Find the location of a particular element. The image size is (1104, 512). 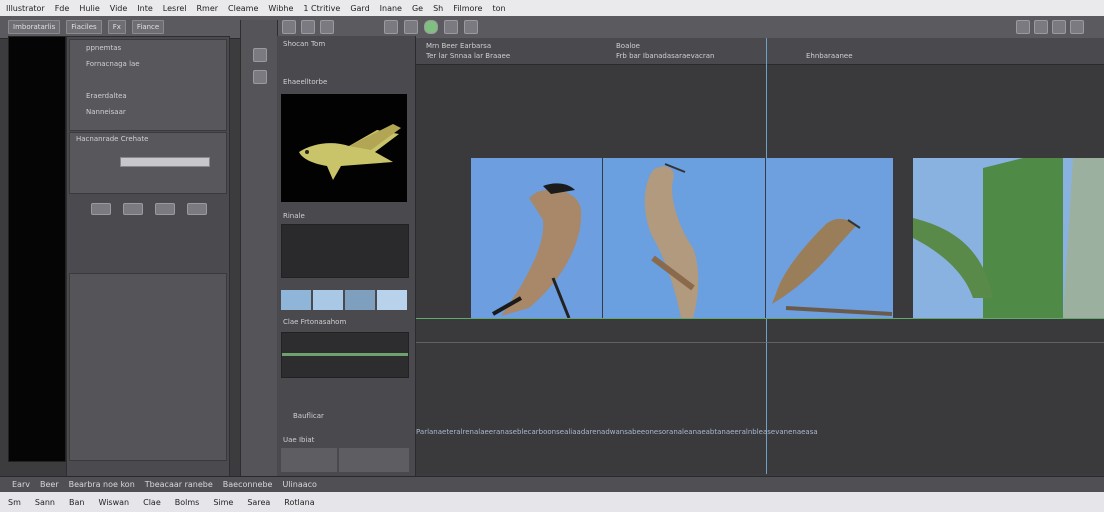

plant-clip is located at coordinates (1008, 238).